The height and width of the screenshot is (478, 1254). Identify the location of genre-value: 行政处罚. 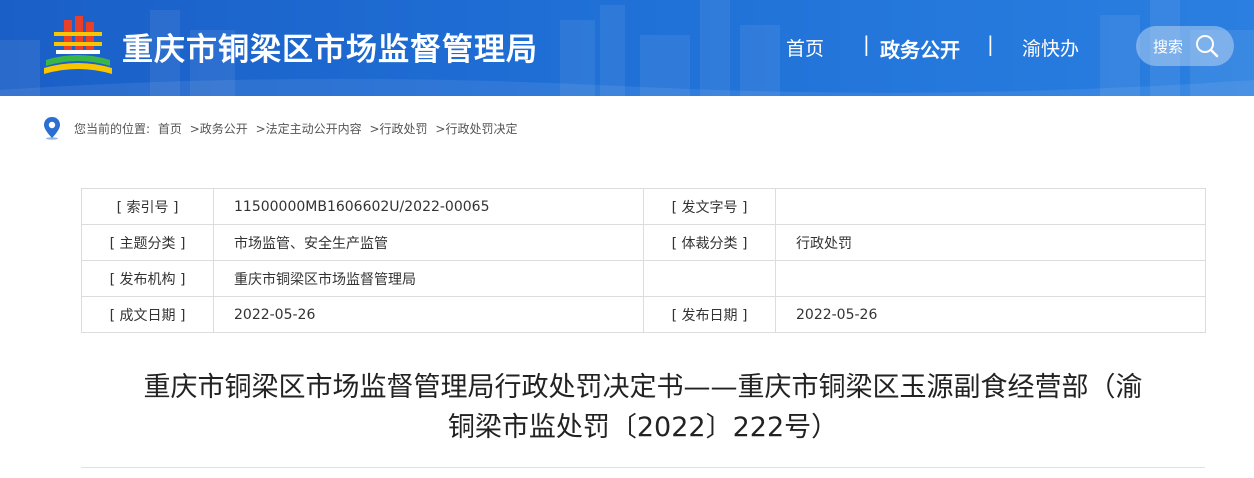
(990, 242).